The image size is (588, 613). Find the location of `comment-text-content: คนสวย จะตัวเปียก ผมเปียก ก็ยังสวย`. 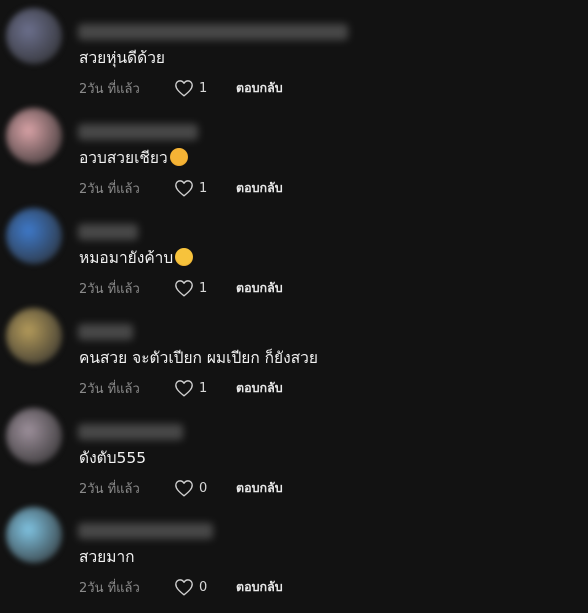

comment-text-content: คนสวย จะตัวเปียก ผมเปียก ก็ยังสวย is located at coordinates (198, 358).